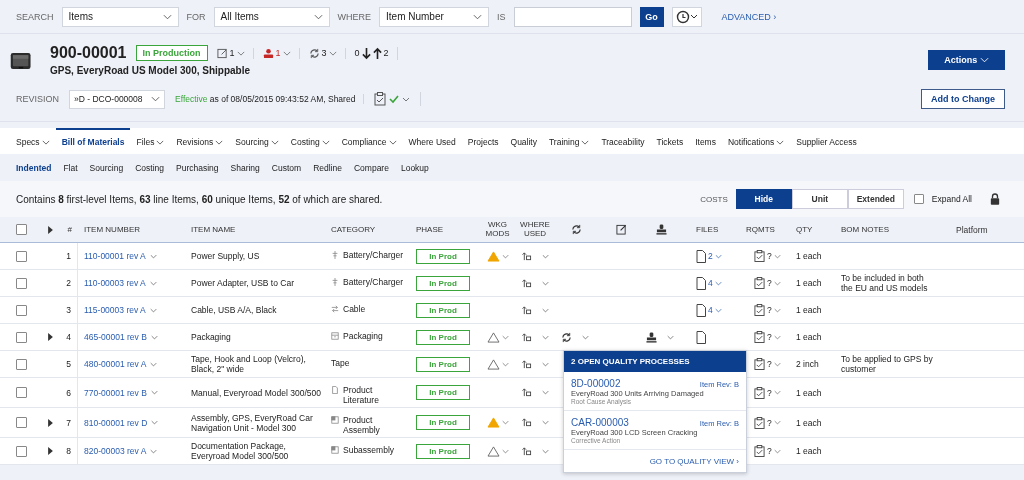 This screenshot has width=1024, height=480. What do you see at coordinates (572, 16) in the screenshot?
I see `search-field` at bounding box center [572, 16].